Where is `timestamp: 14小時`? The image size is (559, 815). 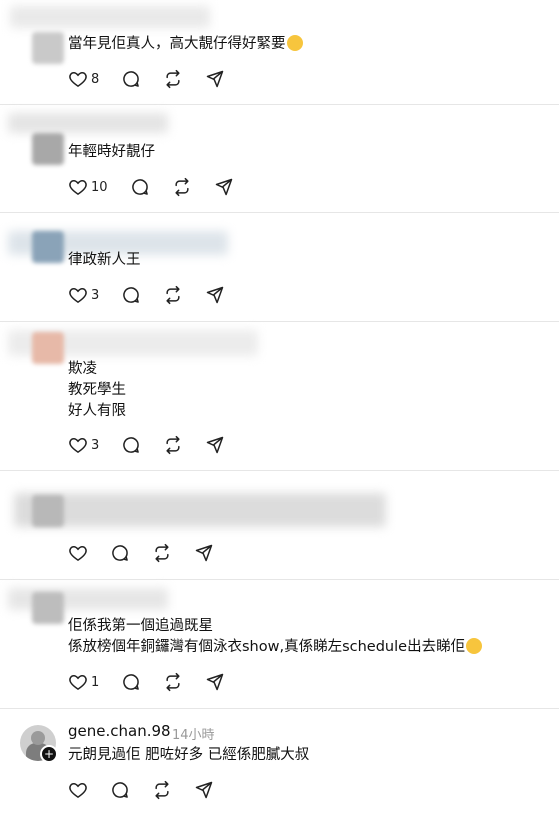 timestamp: 14小時 is located at coordinates (193, 735).